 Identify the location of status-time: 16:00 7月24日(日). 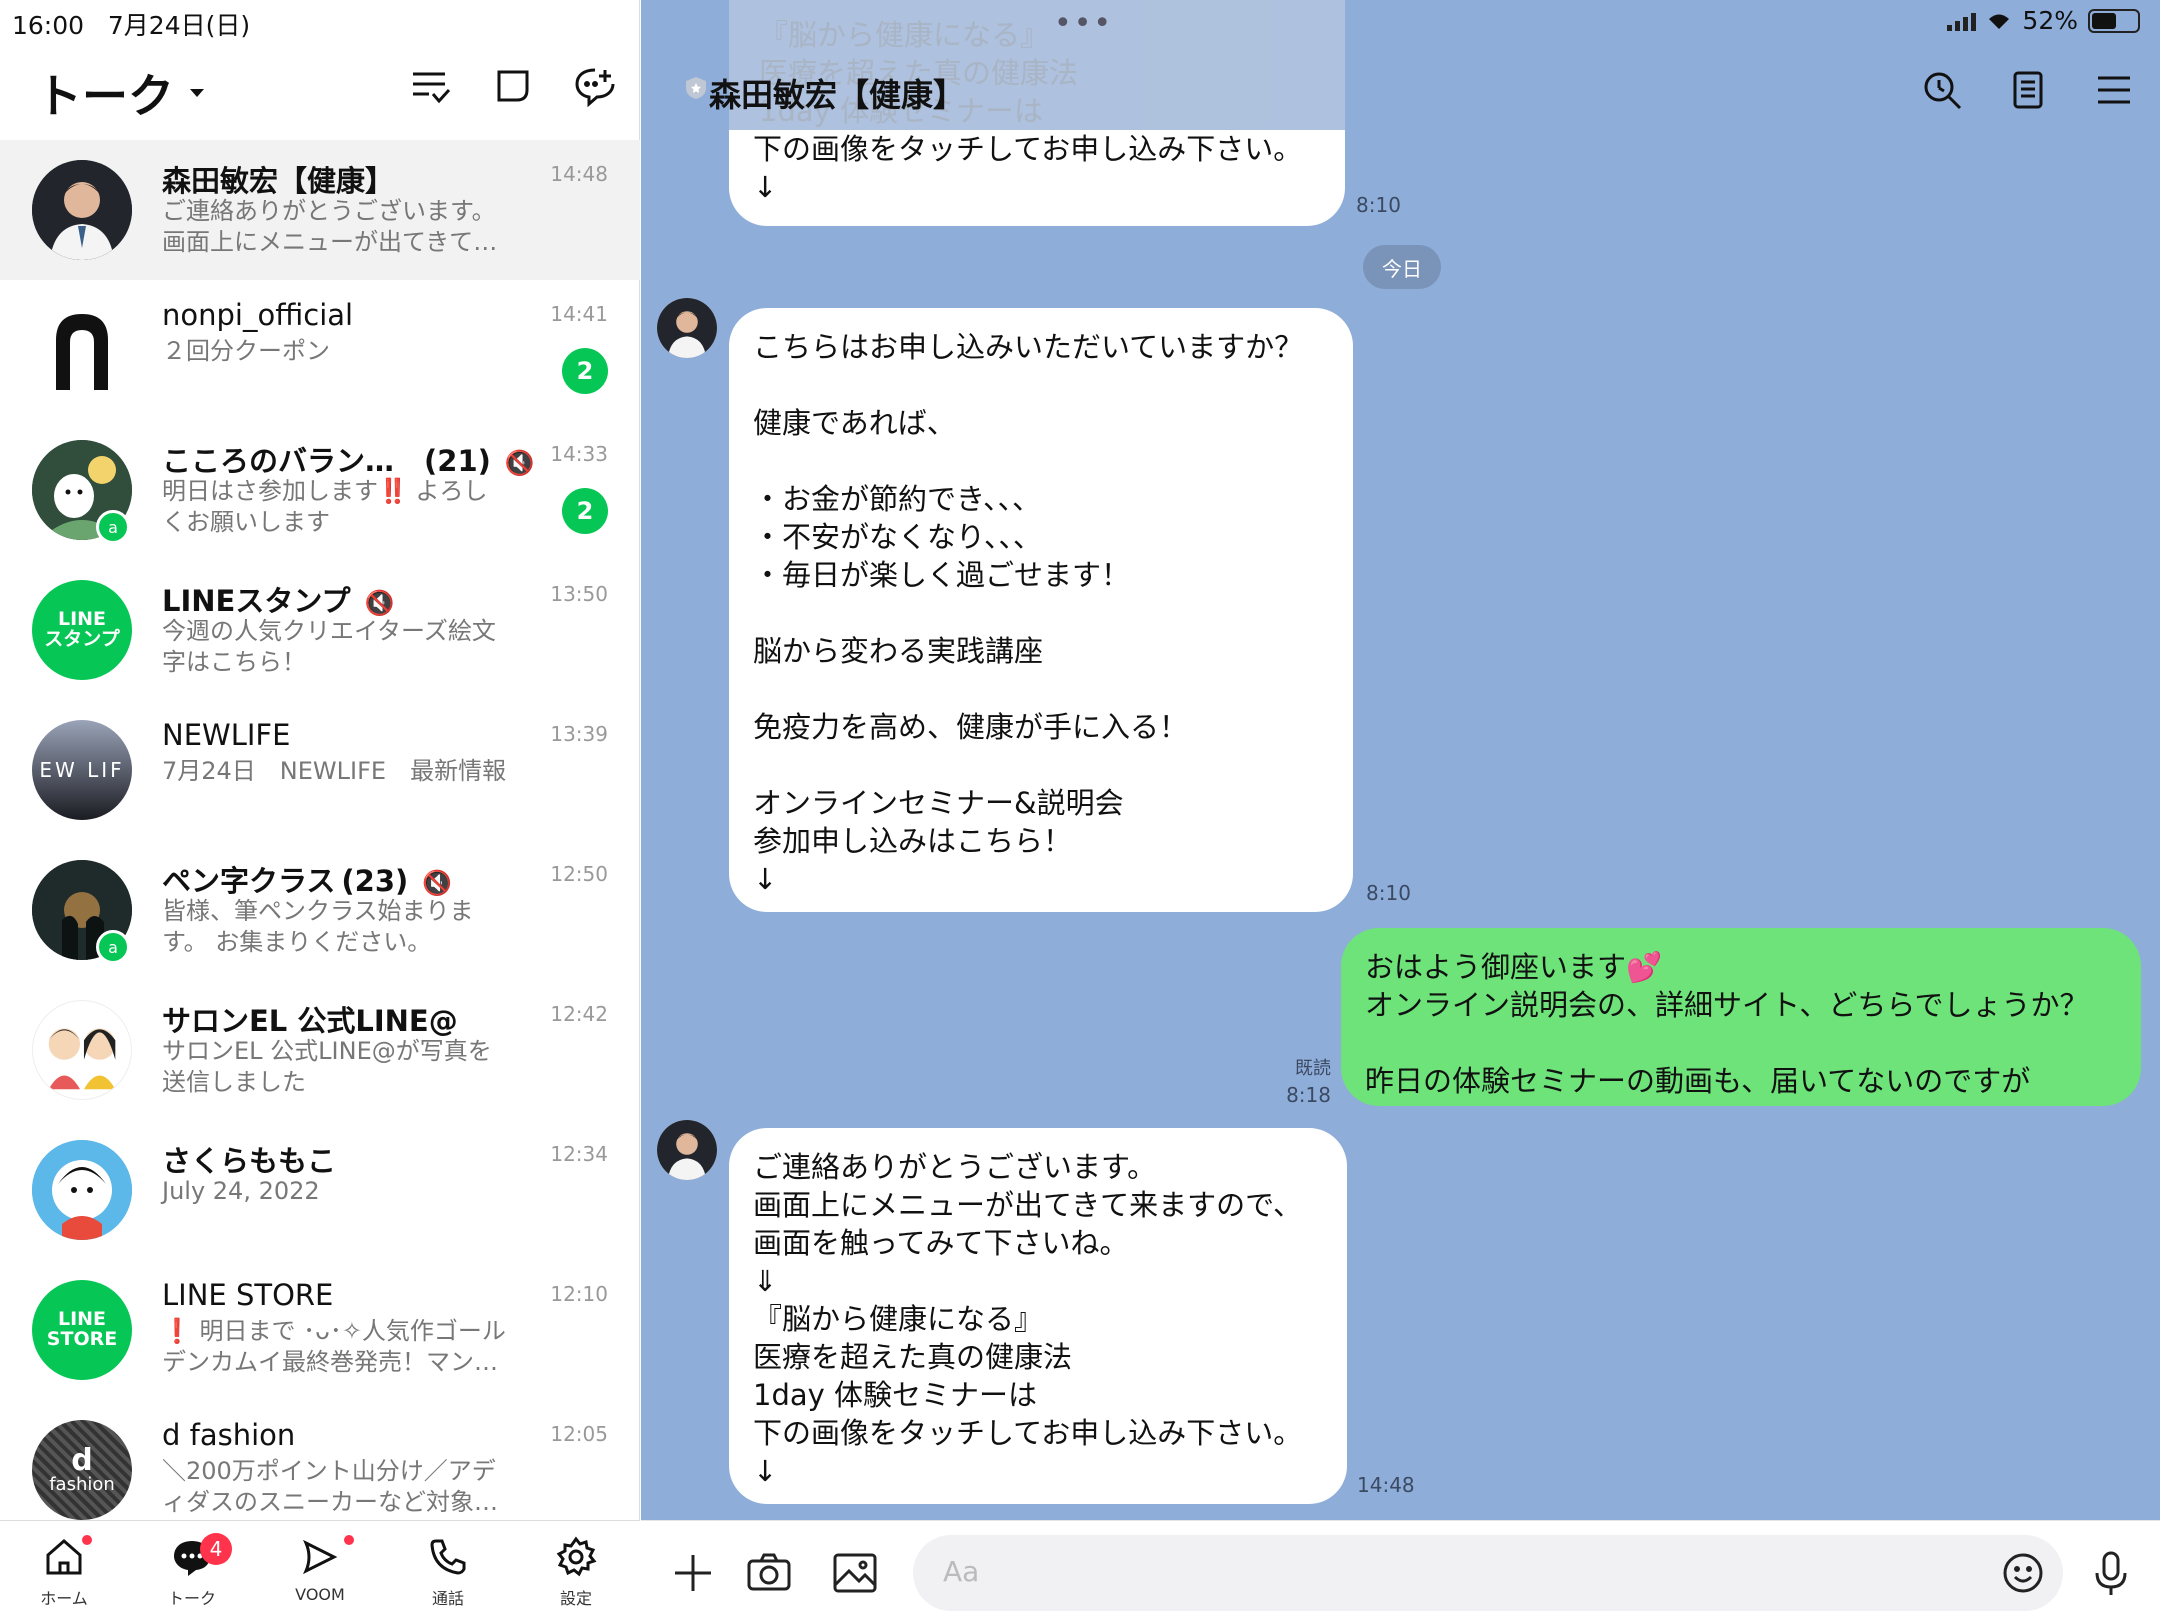
(131, 25).